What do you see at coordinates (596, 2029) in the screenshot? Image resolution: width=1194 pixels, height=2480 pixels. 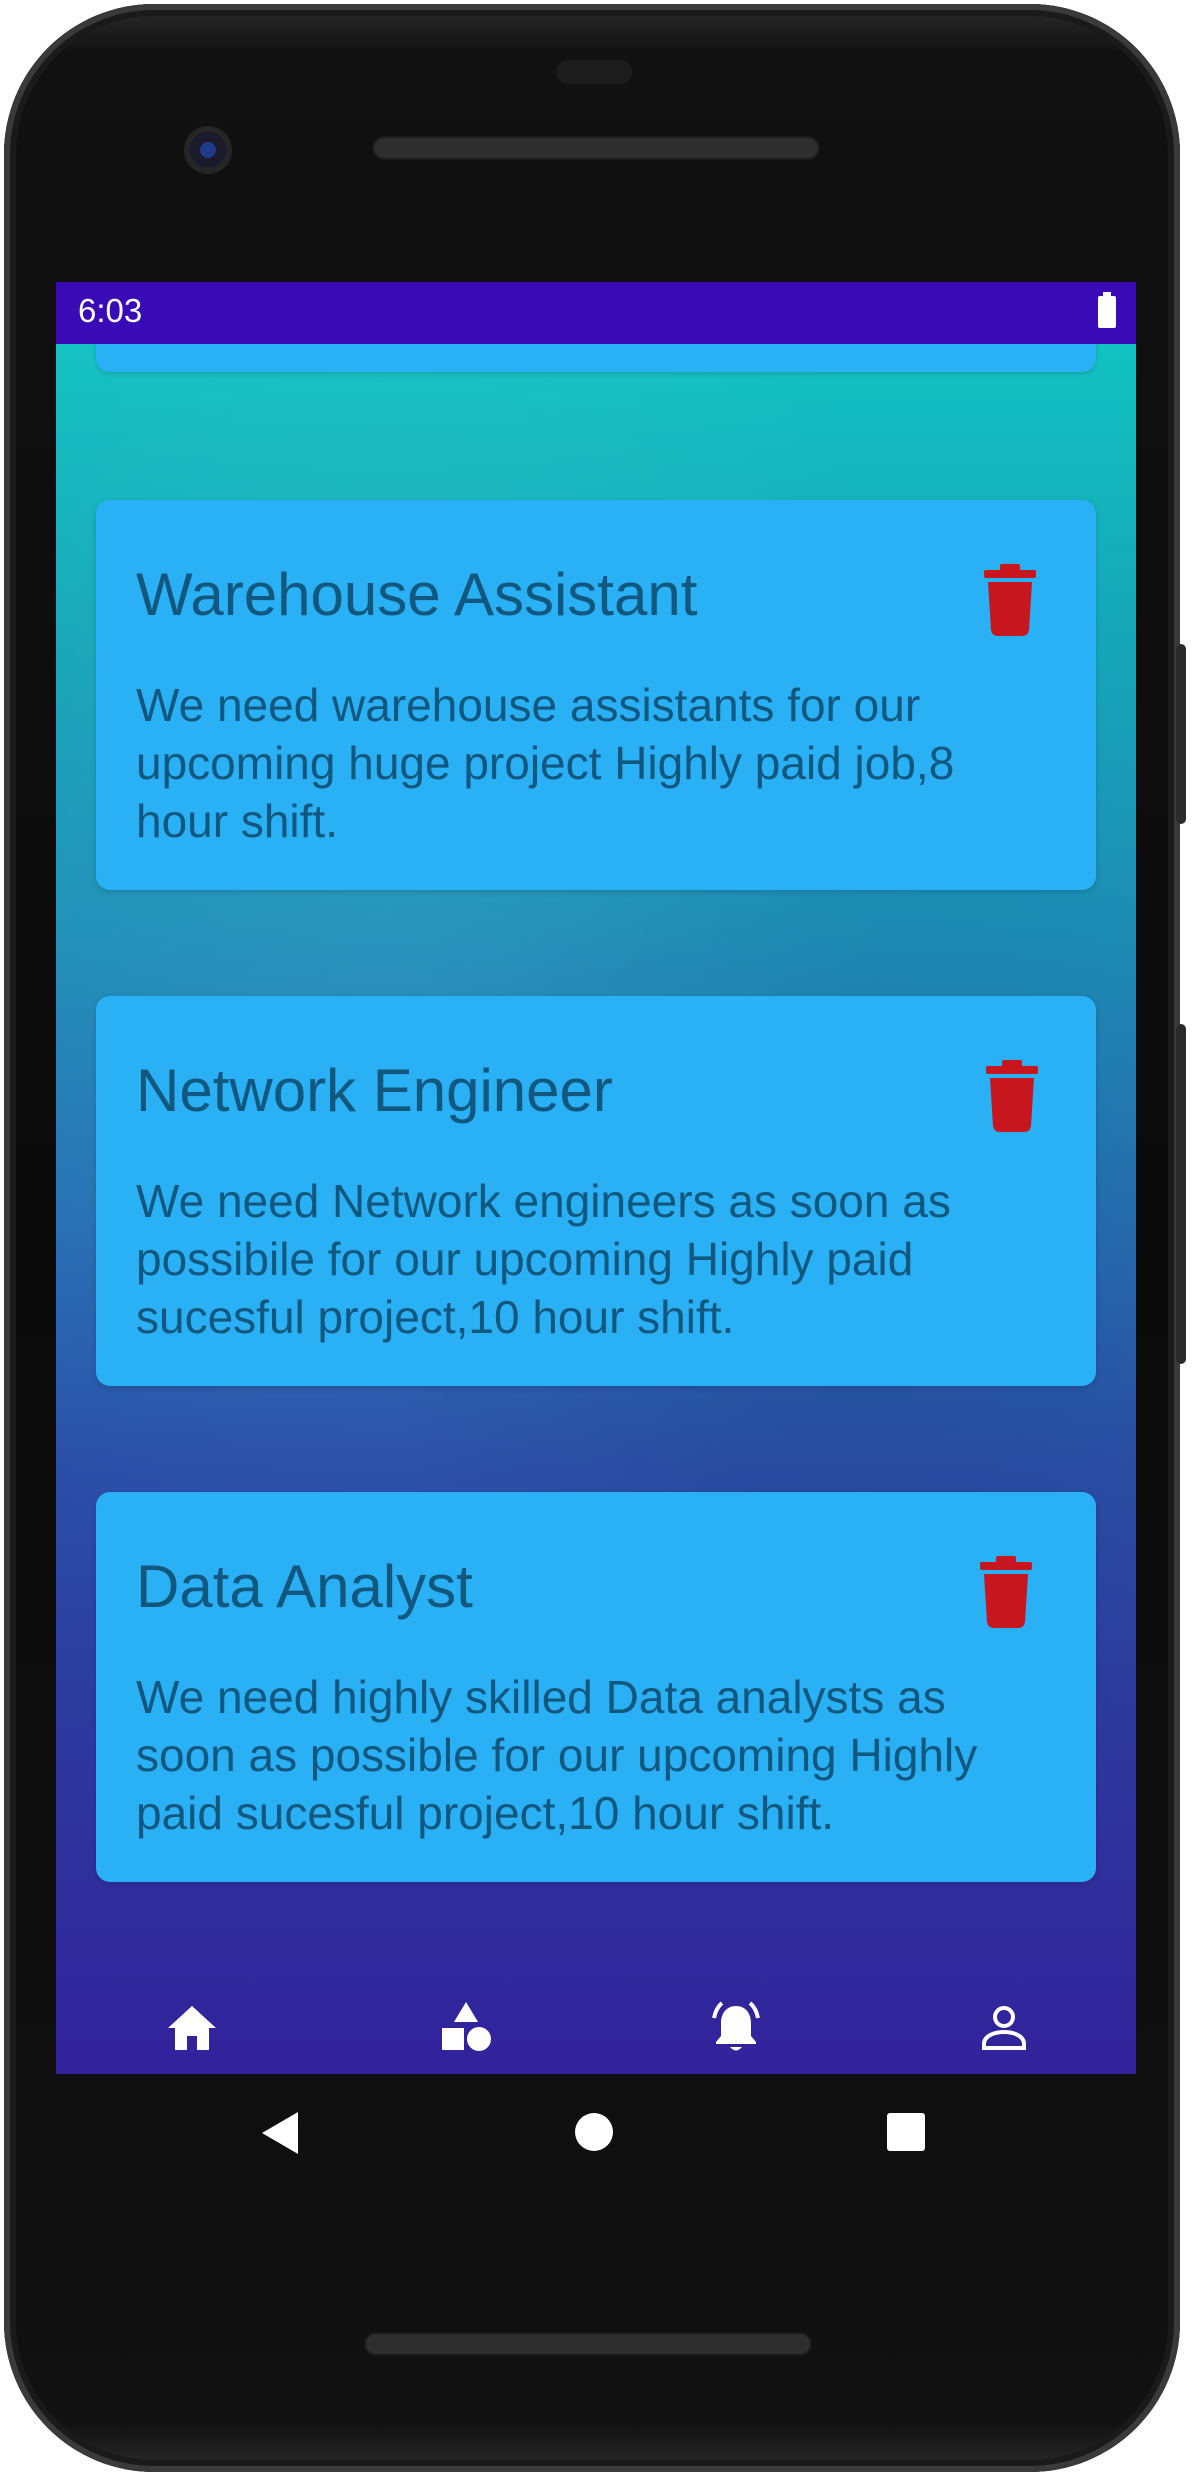 I see `bottom-navigation` at bounding box center [596, 2029].